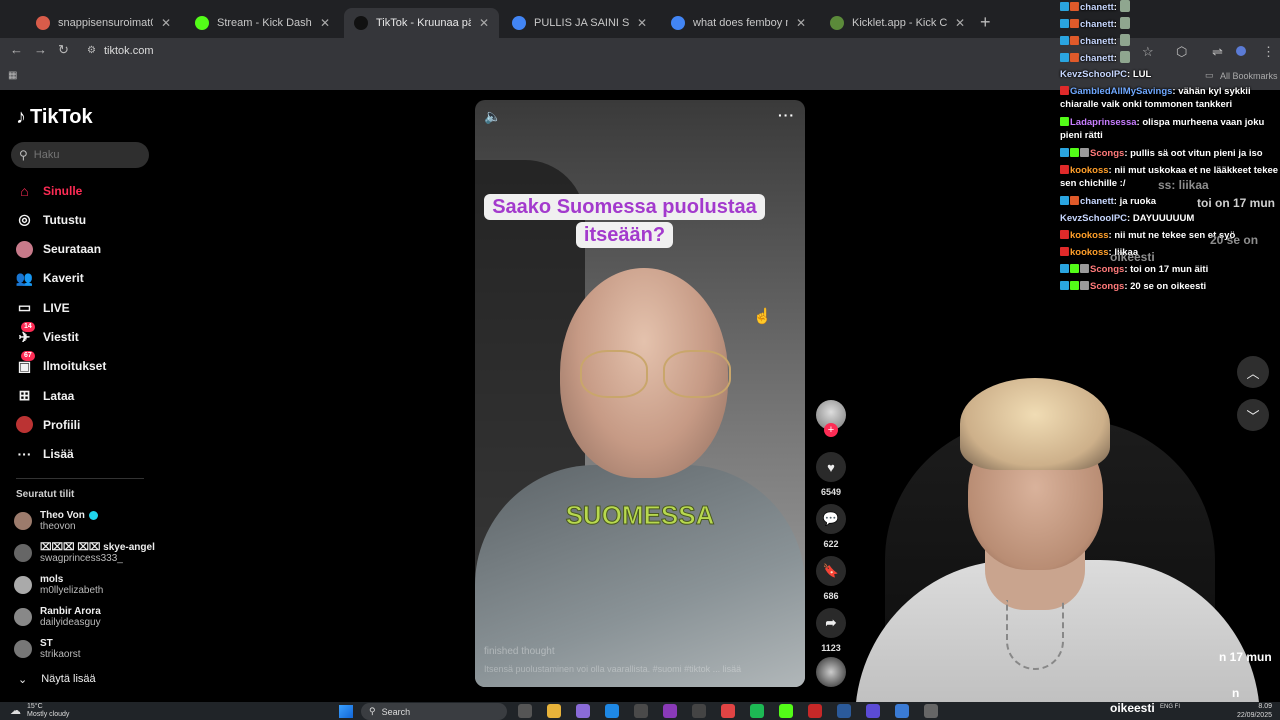 The height and width of the screenshot is (720, 1280). Describe the element at coordinates (47, 333) in the screenshot. I see `sidebar-item: ✈ Viestit 14` at that location.